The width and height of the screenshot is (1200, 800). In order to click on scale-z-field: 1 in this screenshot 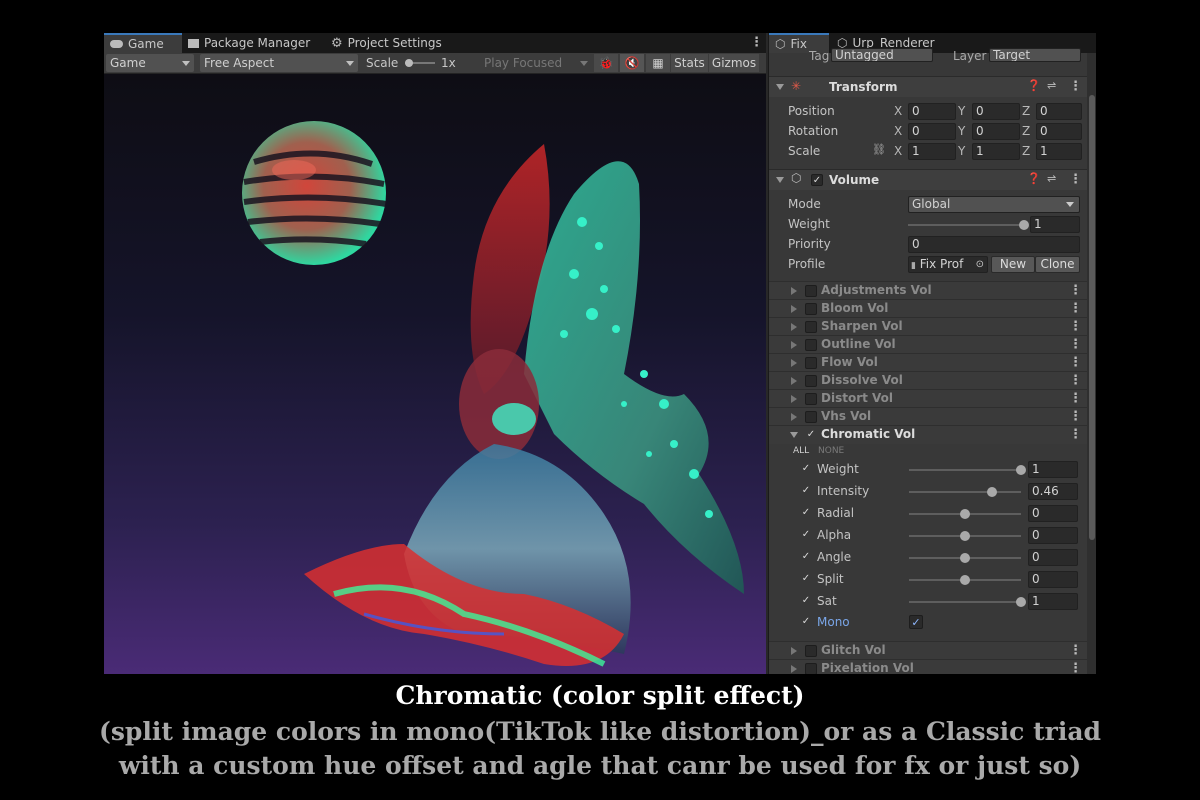, I will do `click(1059, 151)`.